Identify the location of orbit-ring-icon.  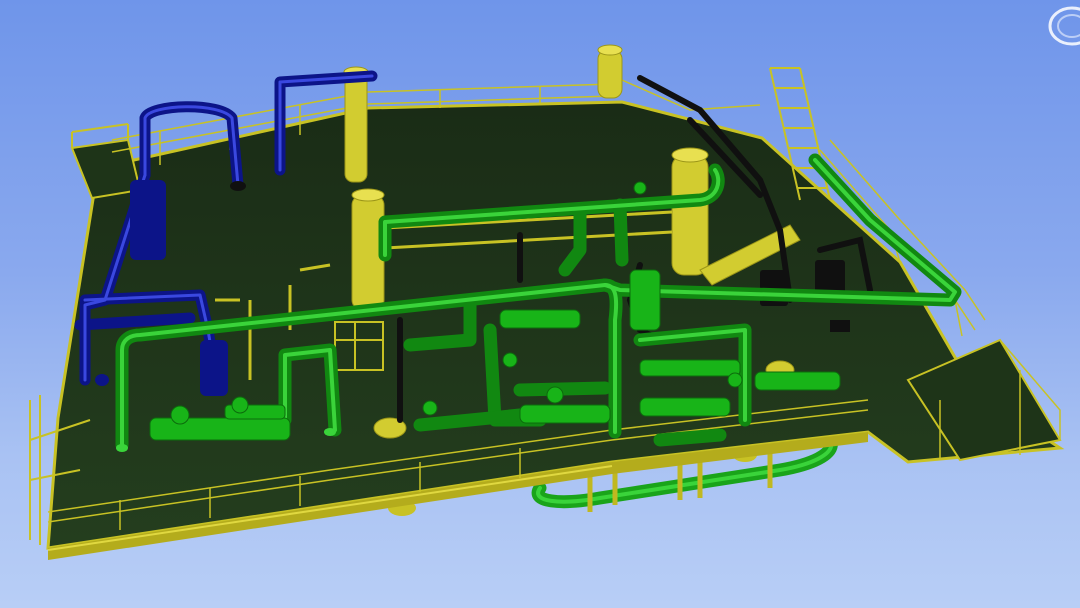
(1064, 26).